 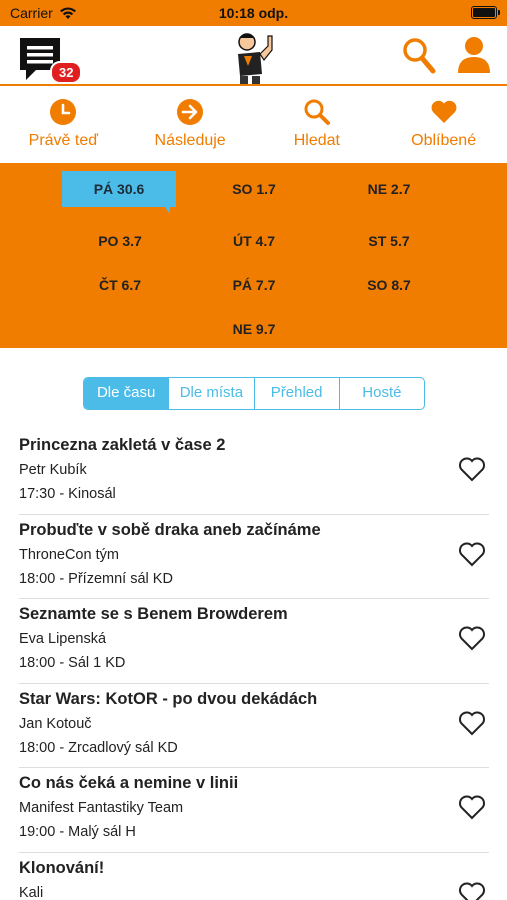 I want to click on event-author: Jan Kotouč, so click(x=55, y=723).